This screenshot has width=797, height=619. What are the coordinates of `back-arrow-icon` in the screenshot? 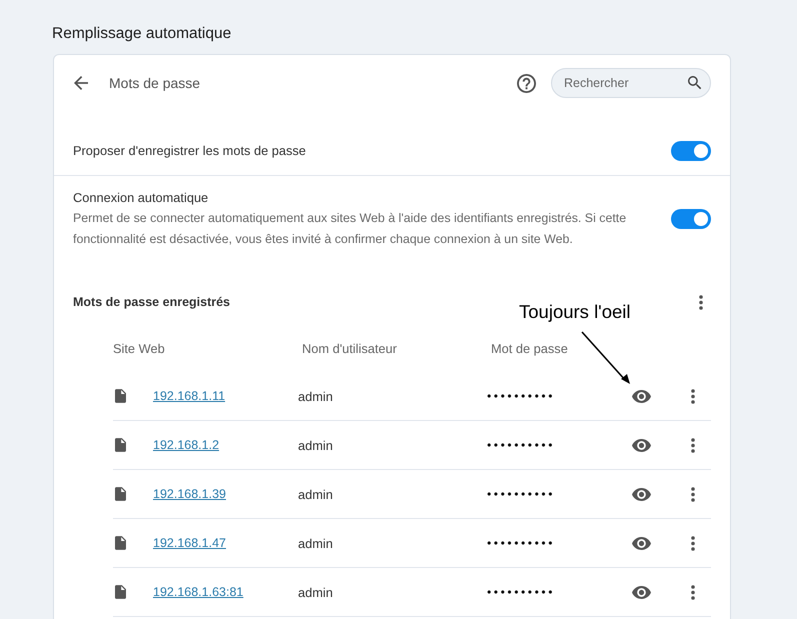 It's located at (81, 83).